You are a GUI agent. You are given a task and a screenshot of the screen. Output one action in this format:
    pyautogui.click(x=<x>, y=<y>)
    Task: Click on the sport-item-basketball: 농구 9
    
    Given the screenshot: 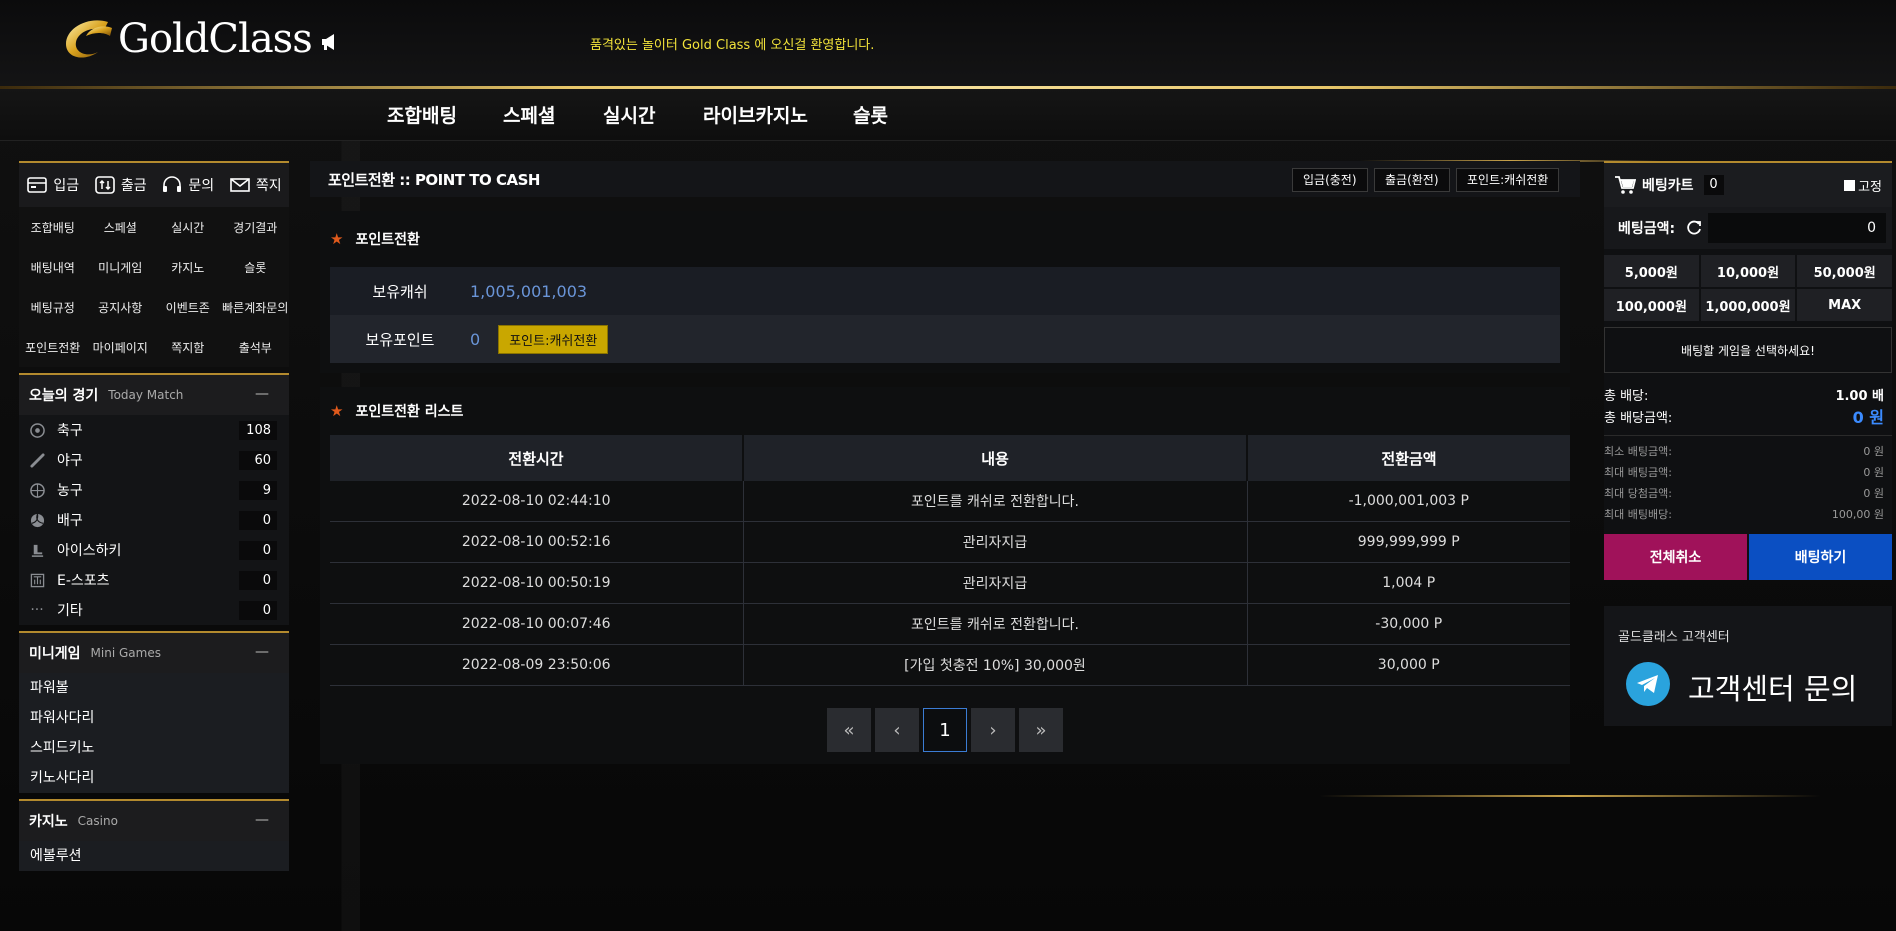 What is the action you would take?
    pyautogui.click(x=154, y=490)
    